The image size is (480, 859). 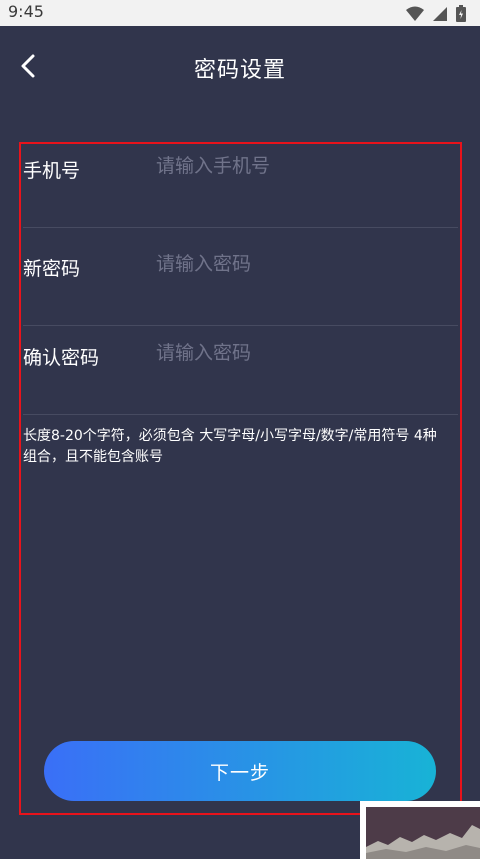 I want to click on confirm-password-row: 确认密码, so click(x=240, y=366).